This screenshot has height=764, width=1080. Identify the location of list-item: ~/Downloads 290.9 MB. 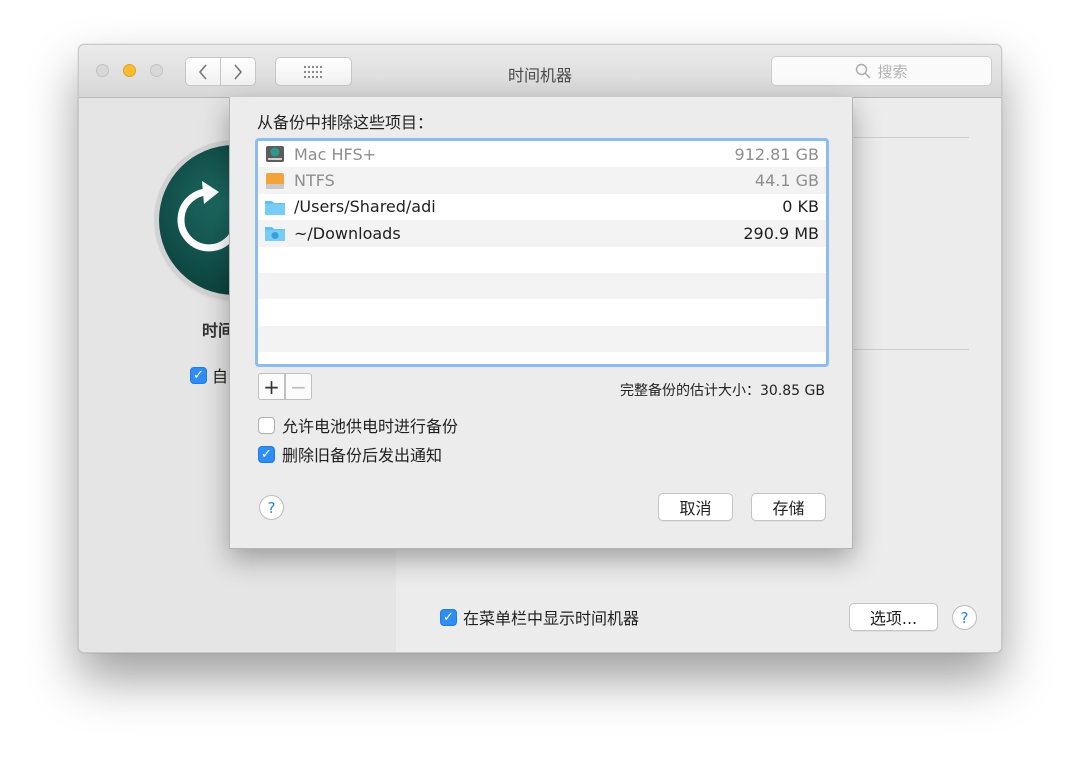
(542, 233).